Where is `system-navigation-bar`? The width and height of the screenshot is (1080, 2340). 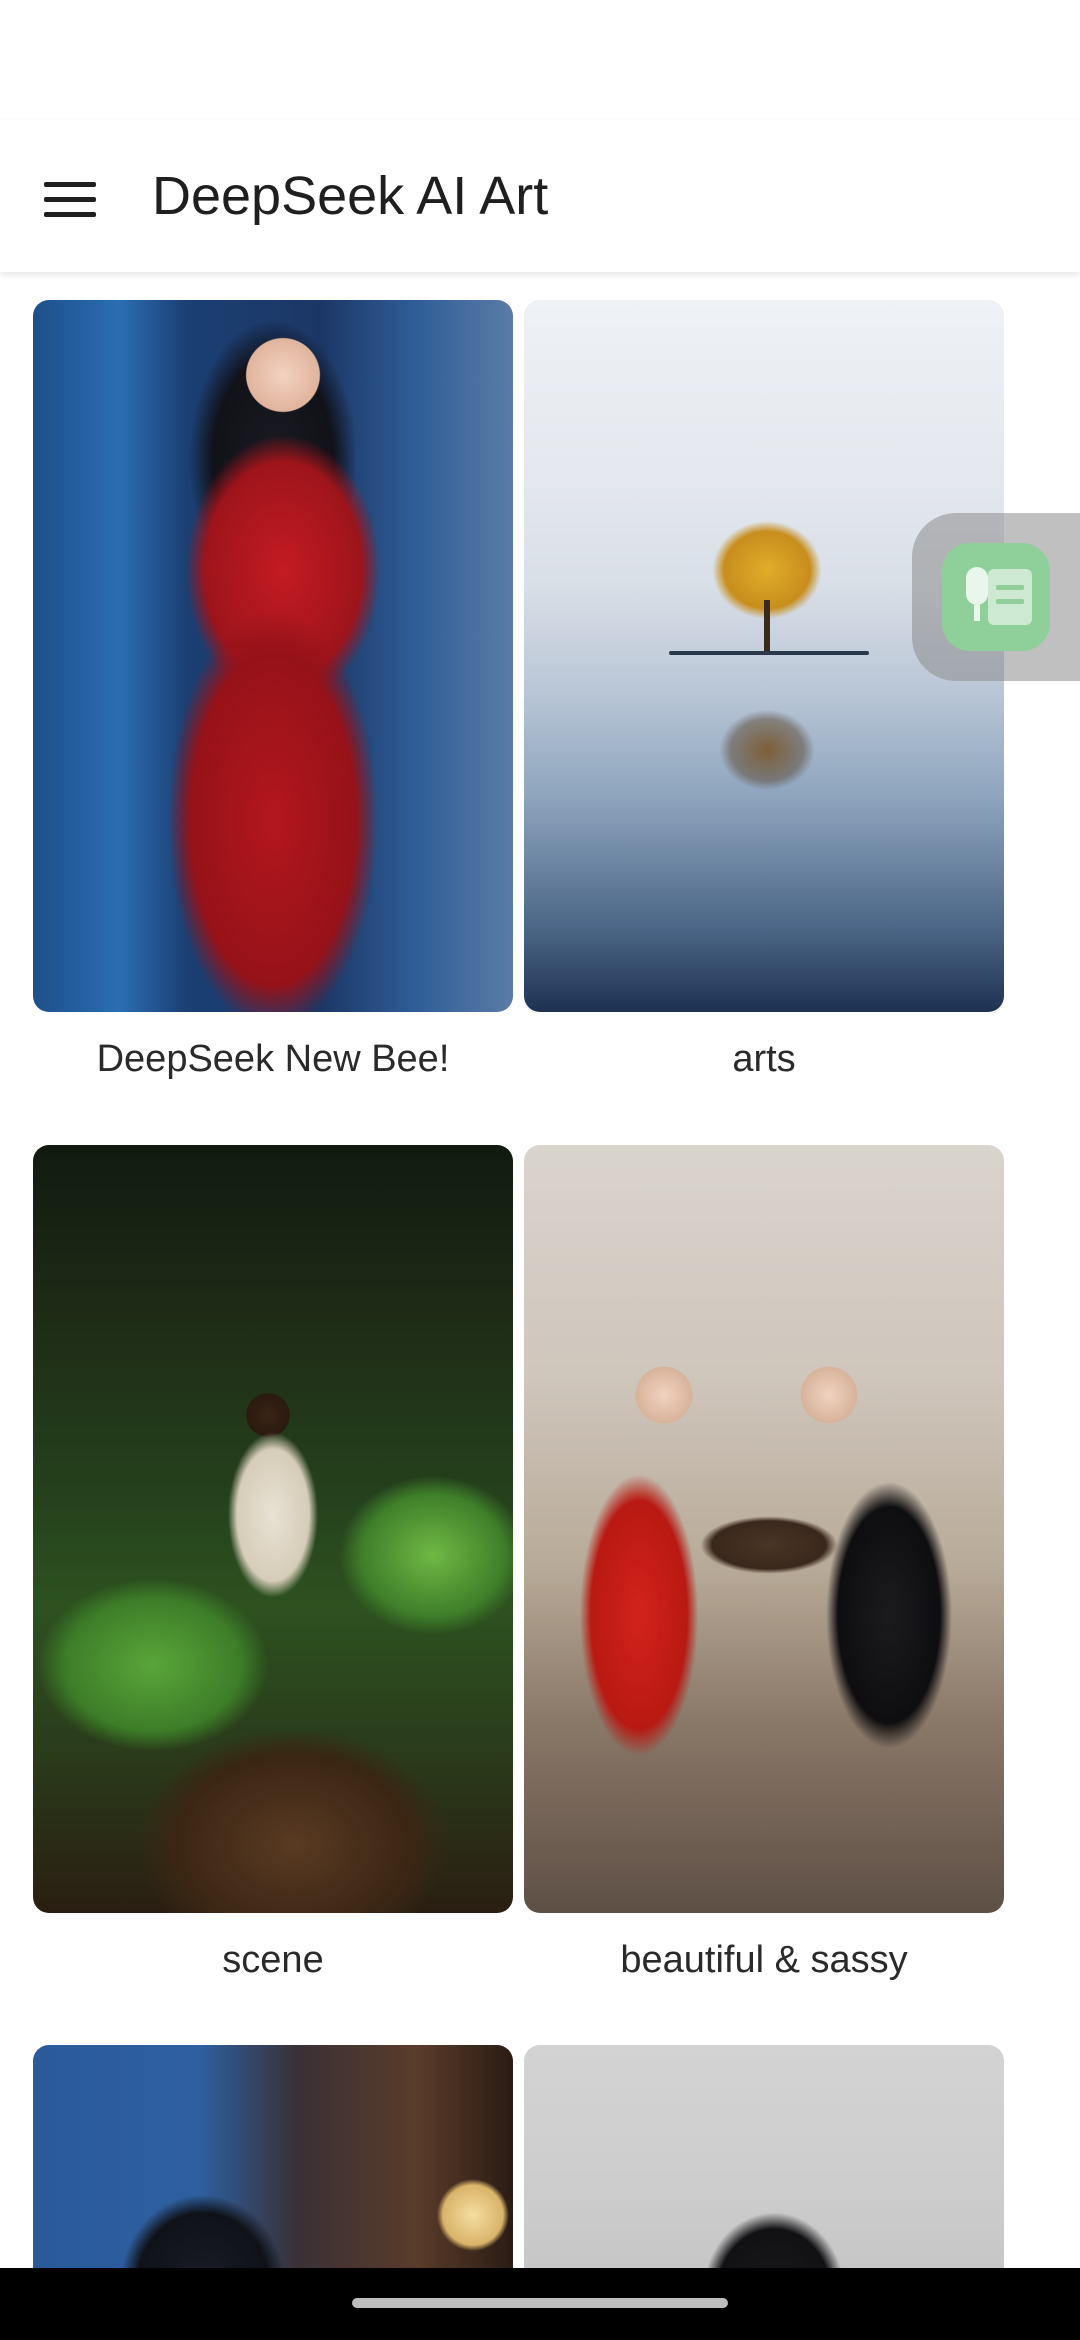
system-navigation-bar is located at coordinates (540, 2304).